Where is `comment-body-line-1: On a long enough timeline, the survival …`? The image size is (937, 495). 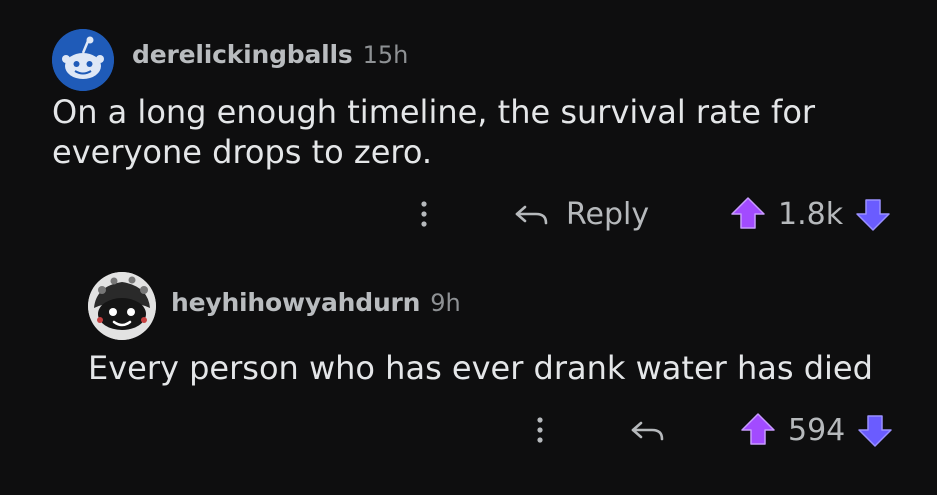 comment-body-line-1: On a long enough timeline, the survival … is located at coordinates (434, 112).